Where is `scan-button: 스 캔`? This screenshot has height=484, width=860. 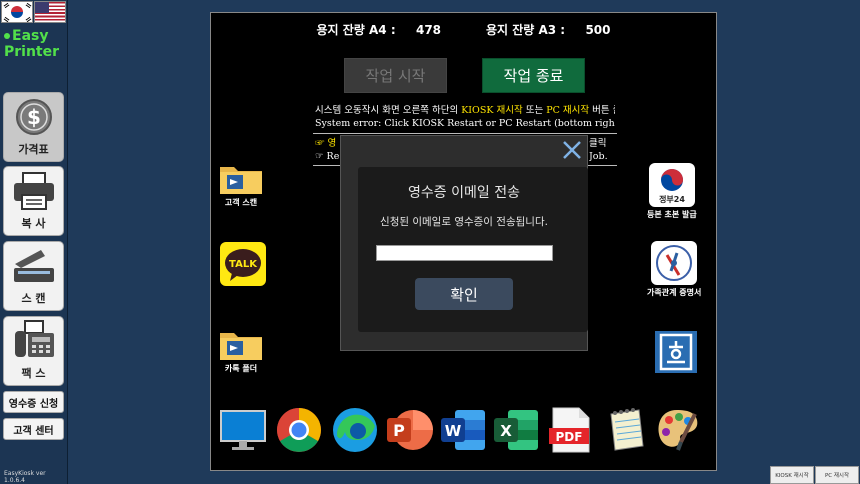 scan-button: 스 캔 is located at coordinates (33, 276).